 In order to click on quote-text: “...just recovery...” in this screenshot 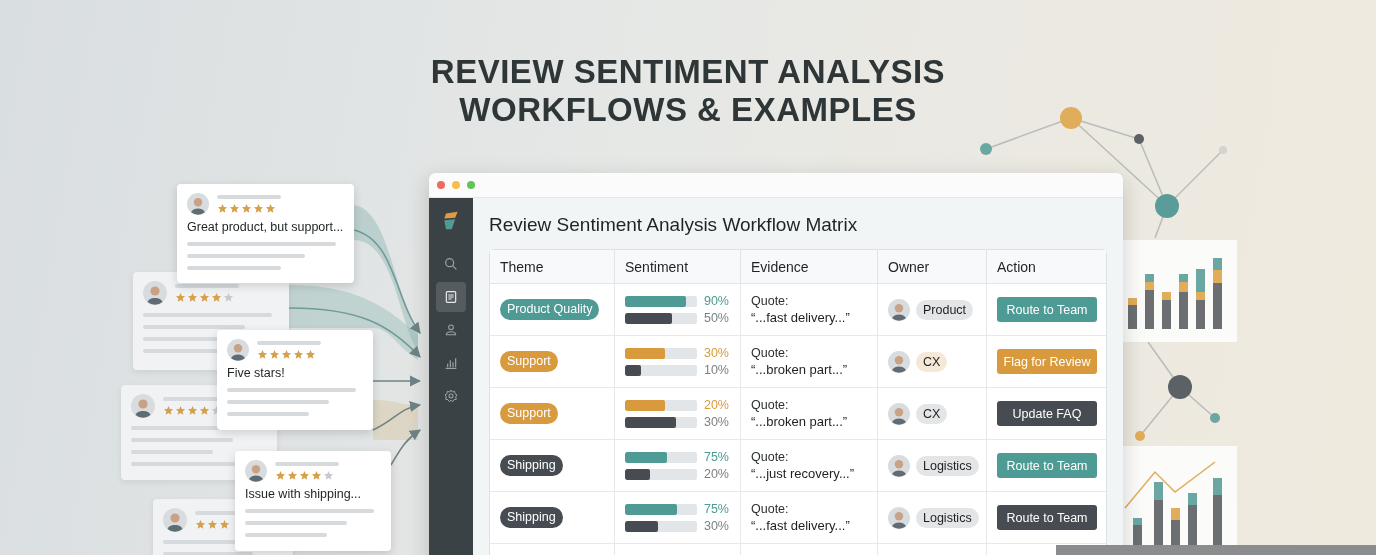, I will do `click(803, 473)`.